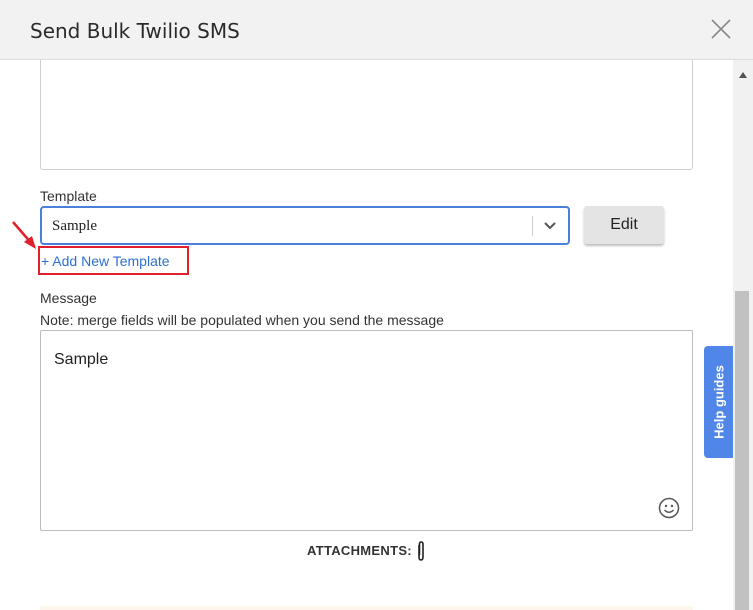  I want to click on help-guides-tab: Help guides, so click(718, 402).